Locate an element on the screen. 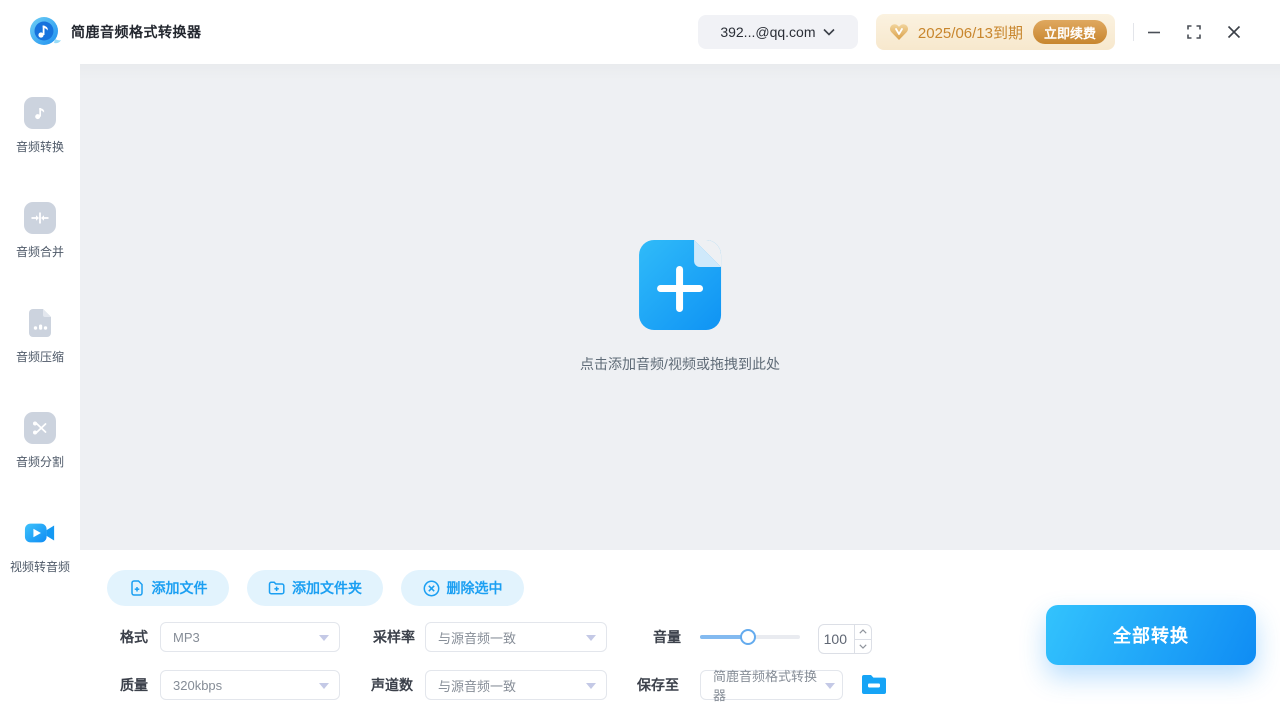  open-folder-icon is located at coordinates (874, 684).